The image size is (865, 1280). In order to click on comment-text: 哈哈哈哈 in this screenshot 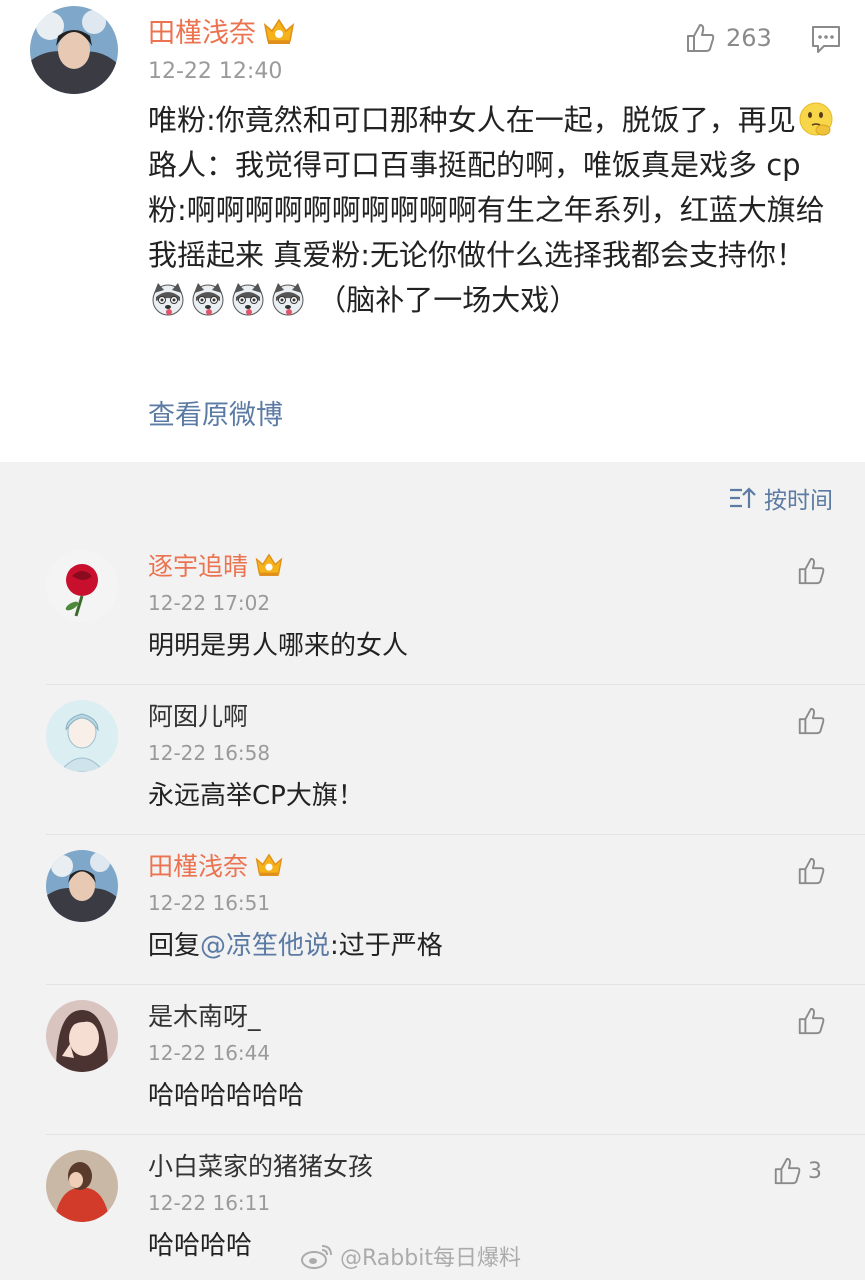, I will do `click(200, 1246)`.